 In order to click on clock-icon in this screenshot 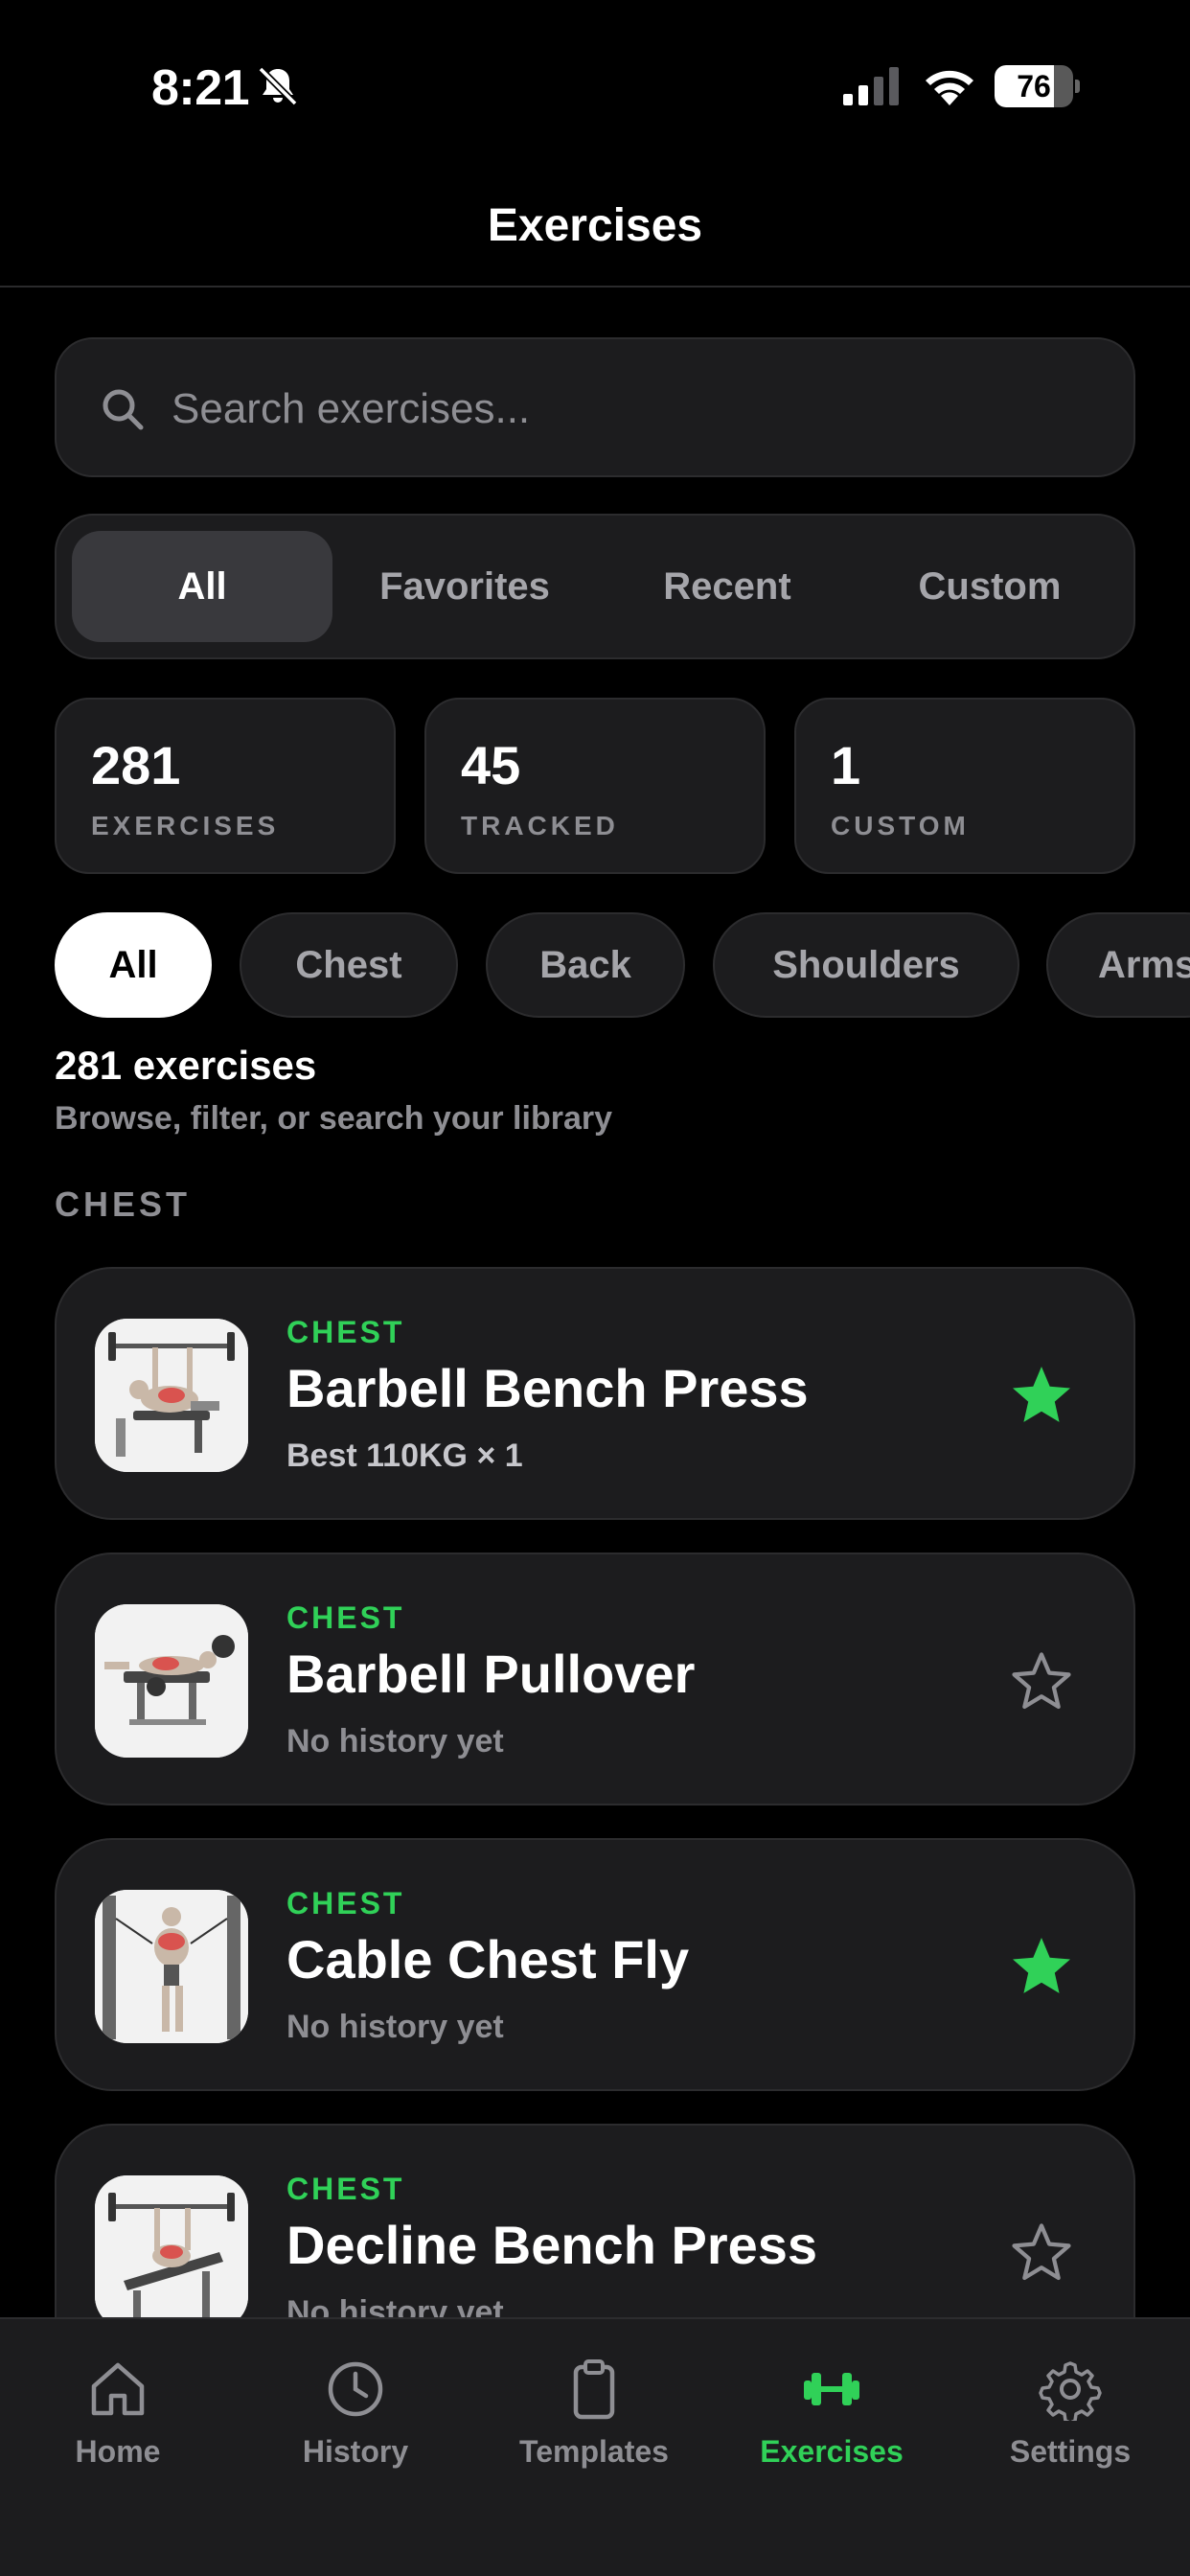, I will do `click(356, 2389)`.